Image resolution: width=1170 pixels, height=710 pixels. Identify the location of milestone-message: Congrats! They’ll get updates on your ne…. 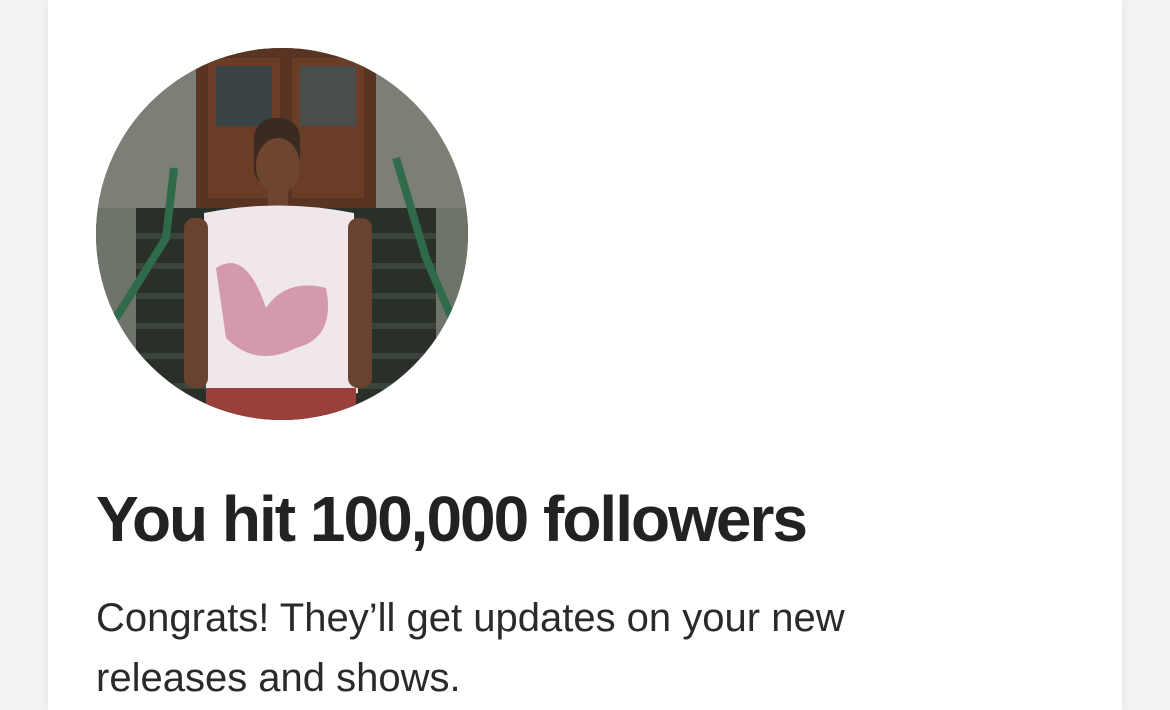
(470, 648).